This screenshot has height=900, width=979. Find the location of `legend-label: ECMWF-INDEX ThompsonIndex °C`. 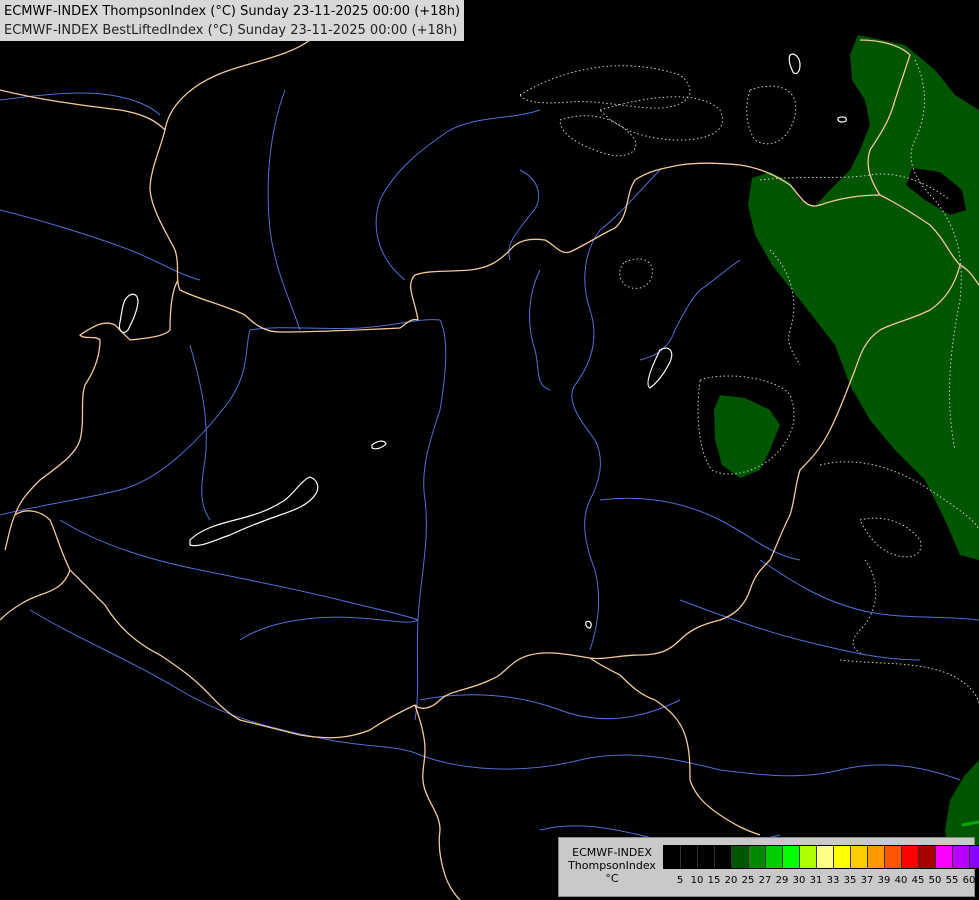

legend-label: ECMWF-INDEX ThompsonIndex °C is located at coordinates (612, 865).